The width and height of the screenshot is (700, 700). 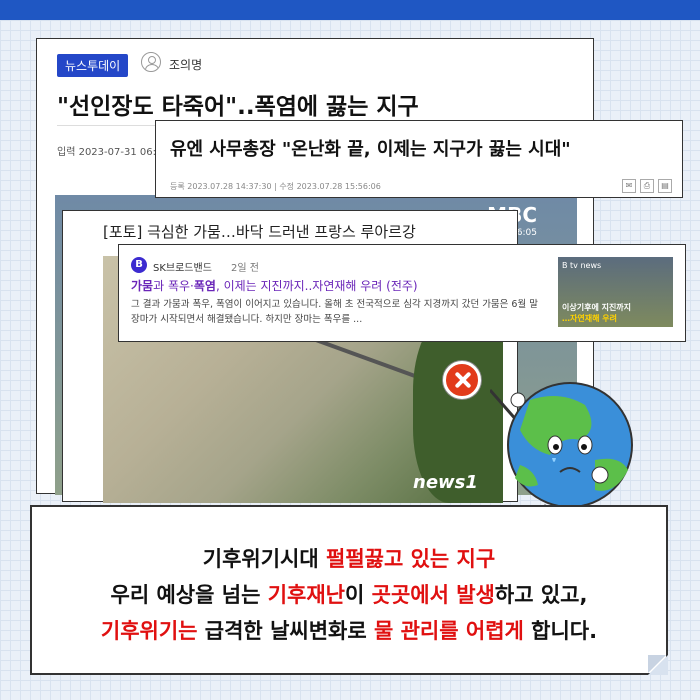 I want to click on article-title: 유엔 사무총장 "온난화 끝, 이제는 지구가 끓는 시대", so click(x=370, y=149).